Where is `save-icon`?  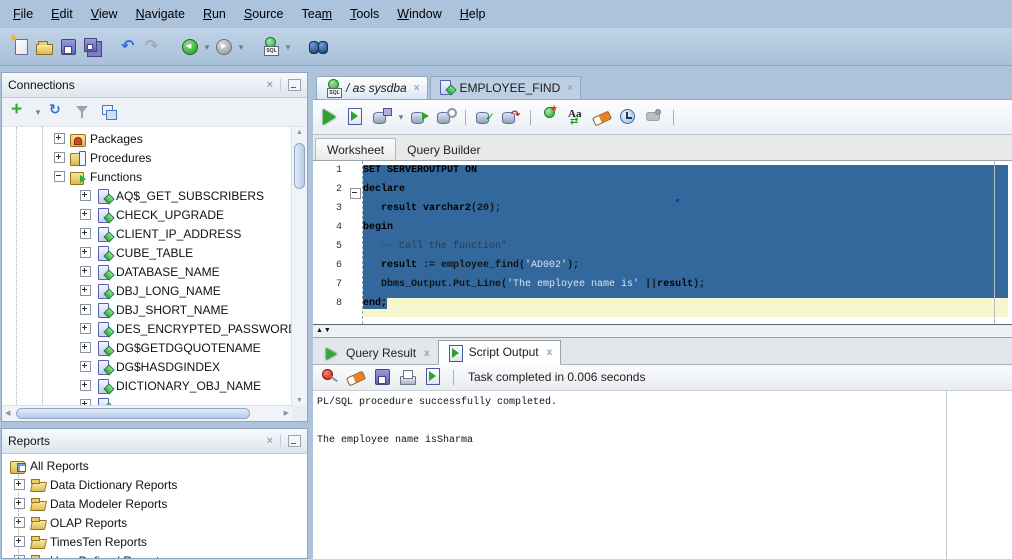 save-icon is located at coordinates (68, 47).